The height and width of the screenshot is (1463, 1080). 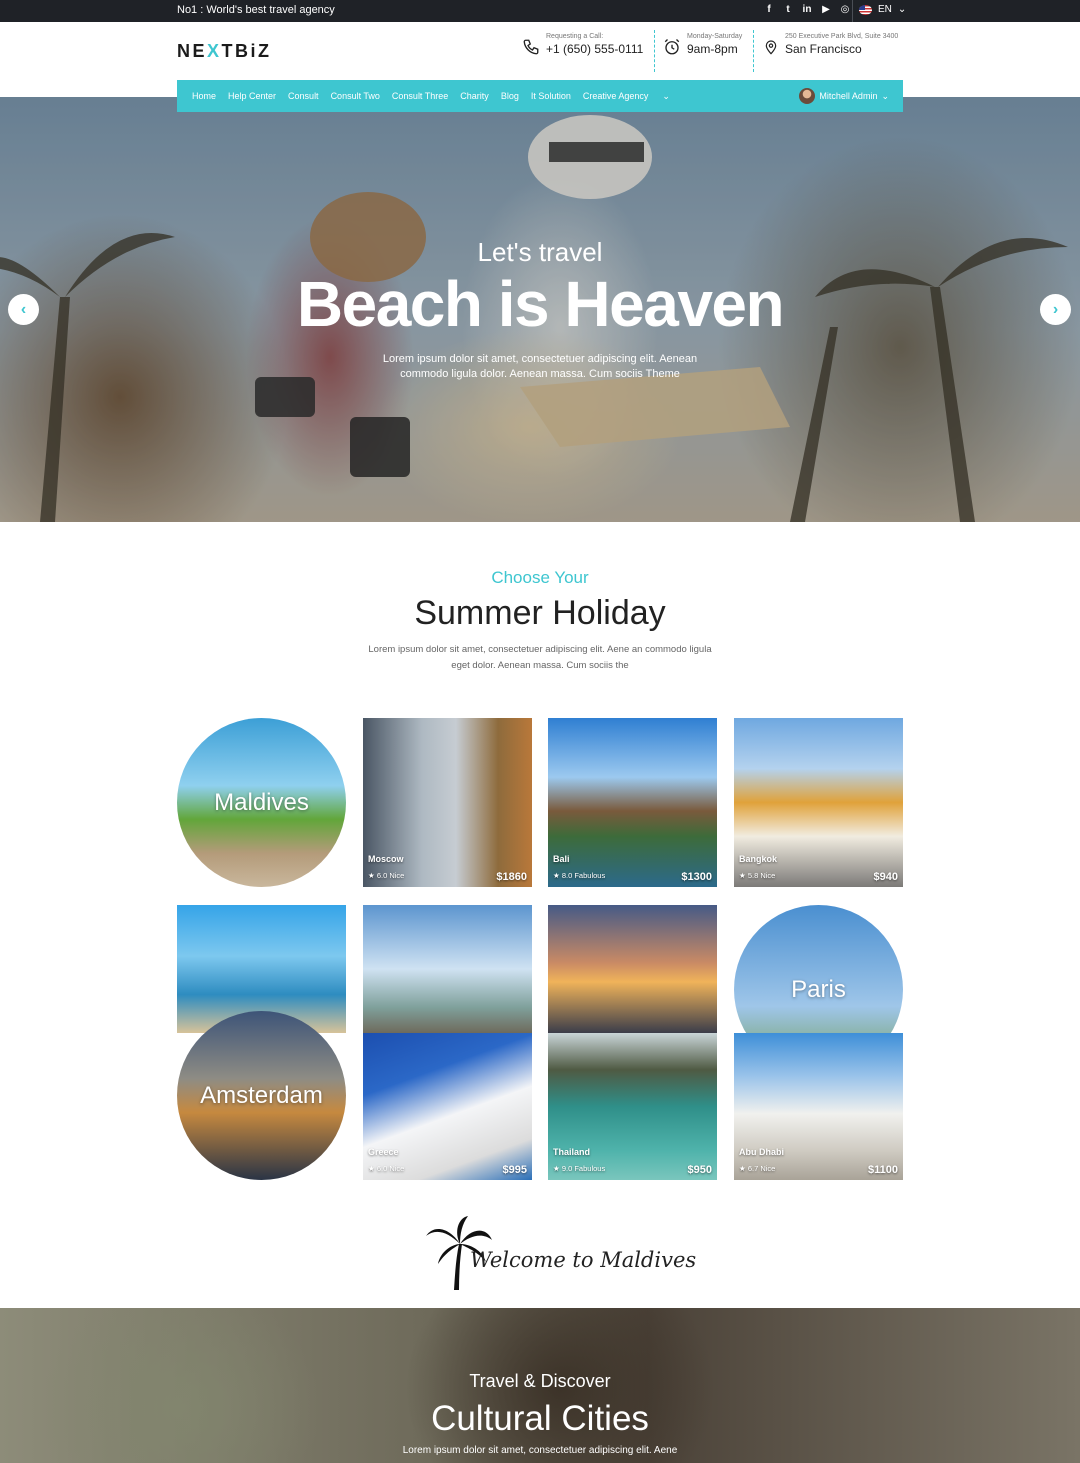 I want to click on rating-score: 8.0, so click(x=567, y=875).